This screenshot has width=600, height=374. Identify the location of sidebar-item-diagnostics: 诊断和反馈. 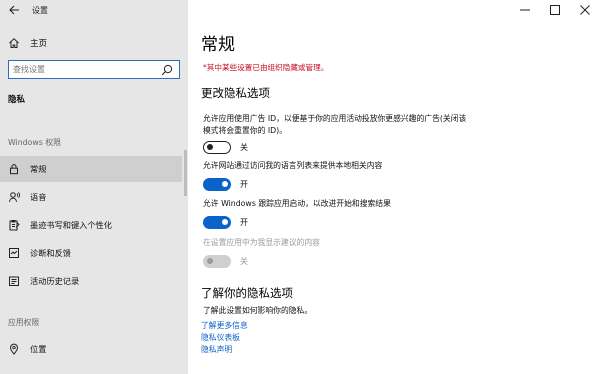
(91, 253).